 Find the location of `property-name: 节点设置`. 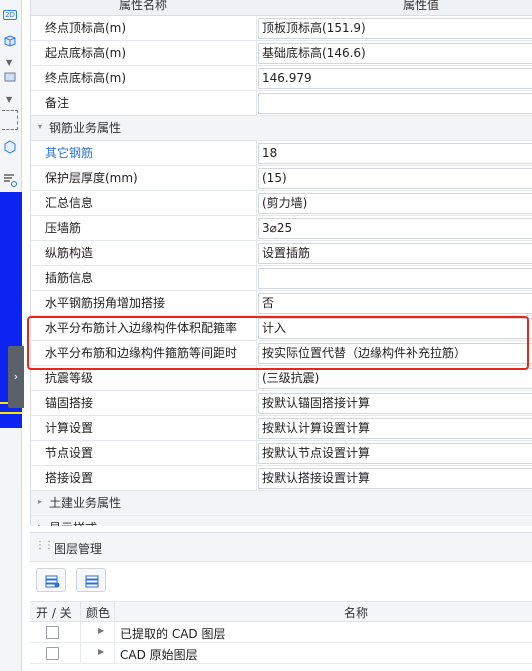

property-name: 节点设置 is located at coordinates (69, 453).